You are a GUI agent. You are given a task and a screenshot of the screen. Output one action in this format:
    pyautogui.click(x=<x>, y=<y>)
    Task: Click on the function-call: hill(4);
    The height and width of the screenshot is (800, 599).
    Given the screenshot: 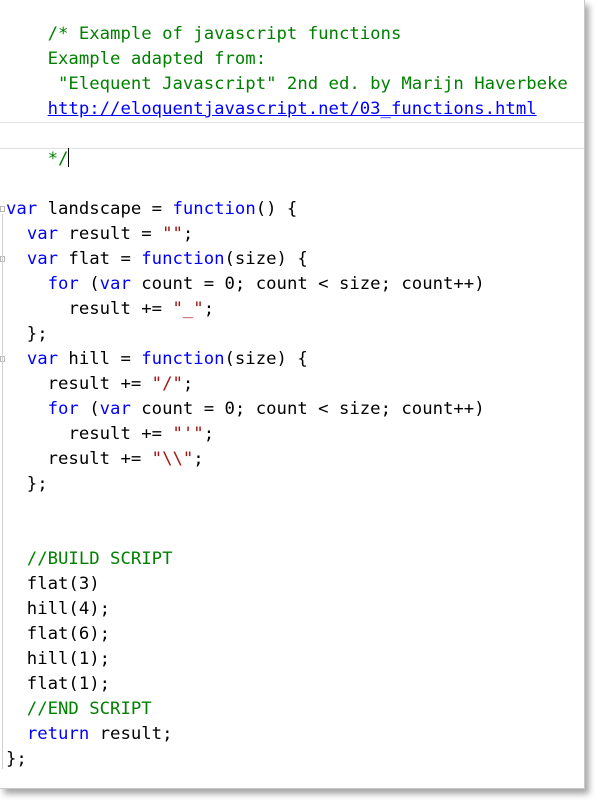 What is the action you would take?
    pyautogui.click(x=58, y=609)
    